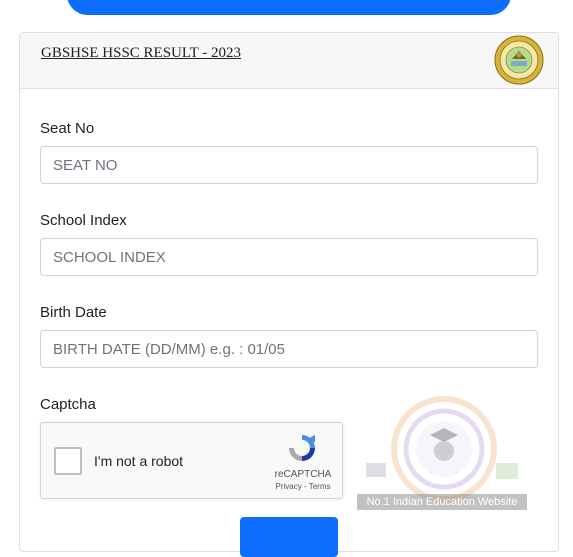  What do you see at coordinates (83, 220) in the screenshot?
I see `school-index-label: School Index` at bounding box center [83, 220].